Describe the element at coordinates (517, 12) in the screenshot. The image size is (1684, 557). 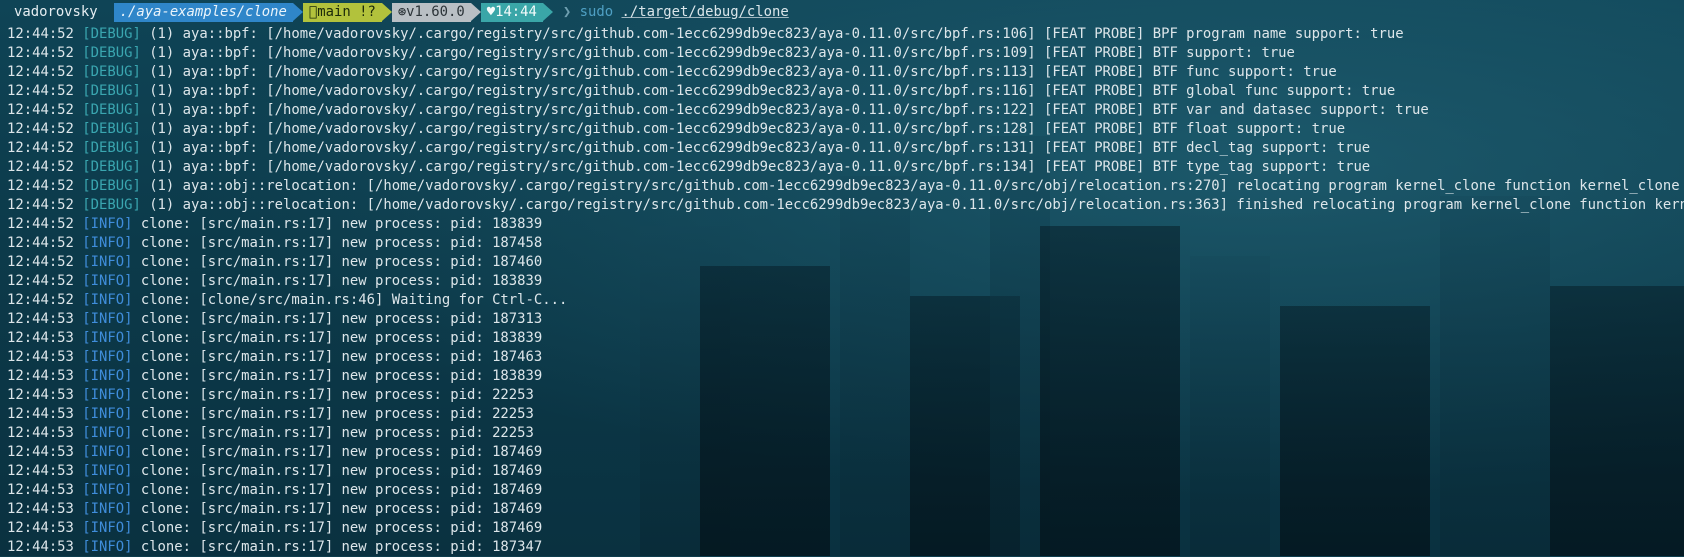
I see `prompt-time: ♥14:44` at that location.